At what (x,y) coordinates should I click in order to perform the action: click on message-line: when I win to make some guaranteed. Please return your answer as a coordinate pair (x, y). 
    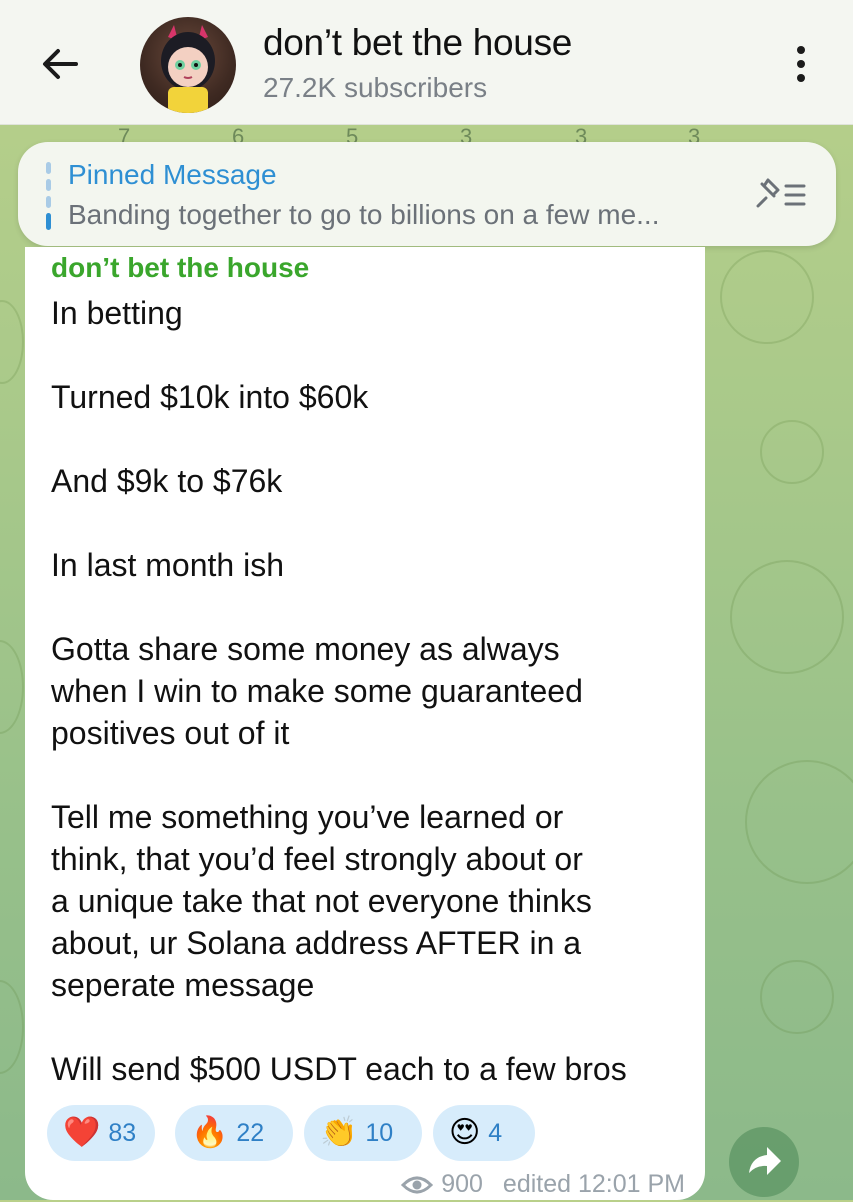
    Looking at the image, I should click on (317, 691).